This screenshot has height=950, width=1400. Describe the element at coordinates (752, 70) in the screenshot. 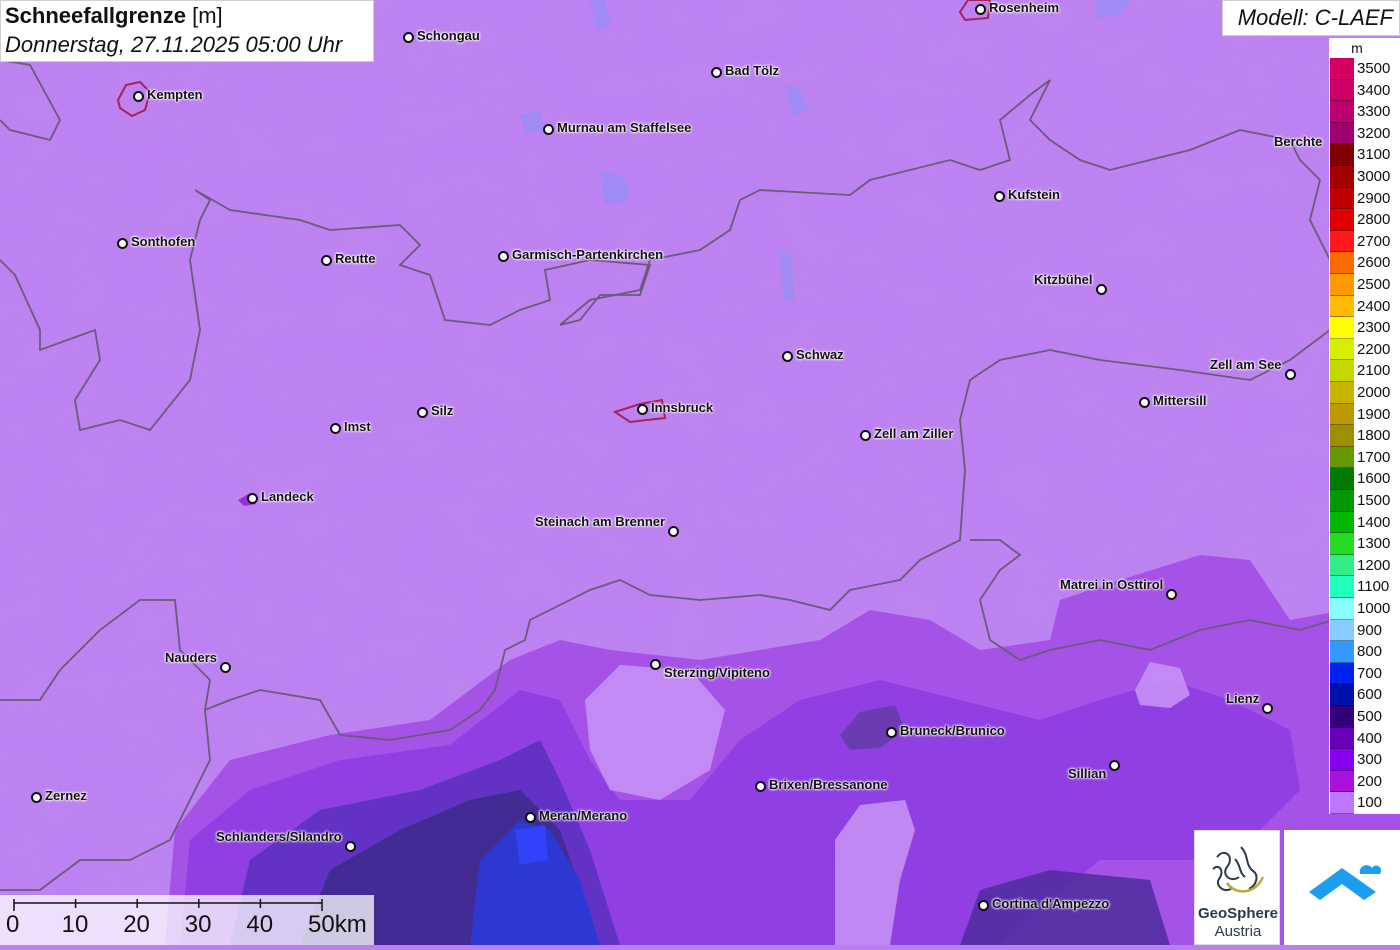

I see `city-label: Bad Tölz` at that location.